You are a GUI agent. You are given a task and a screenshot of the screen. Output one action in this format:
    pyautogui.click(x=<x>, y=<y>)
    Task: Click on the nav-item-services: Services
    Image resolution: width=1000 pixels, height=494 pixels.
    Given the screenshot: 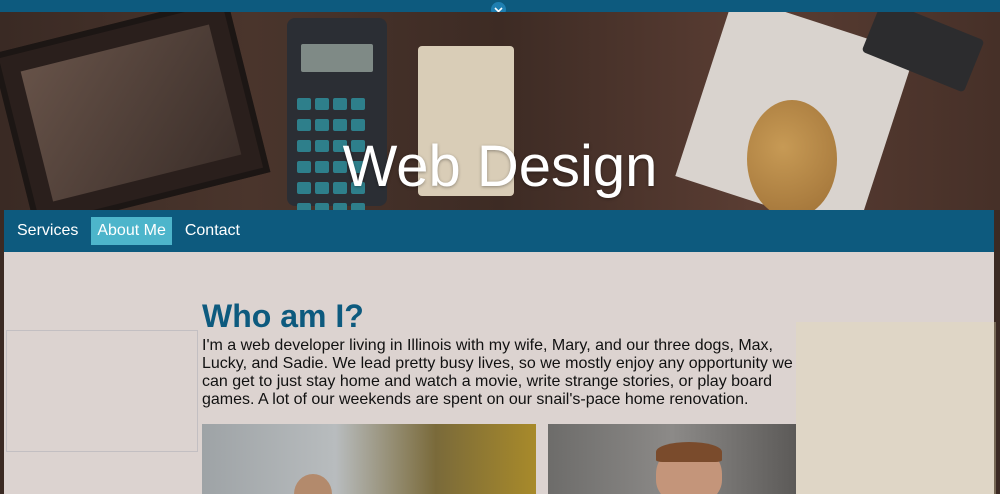 What is the action you would take?
    pyautogui.click(x=47, y=231)
    